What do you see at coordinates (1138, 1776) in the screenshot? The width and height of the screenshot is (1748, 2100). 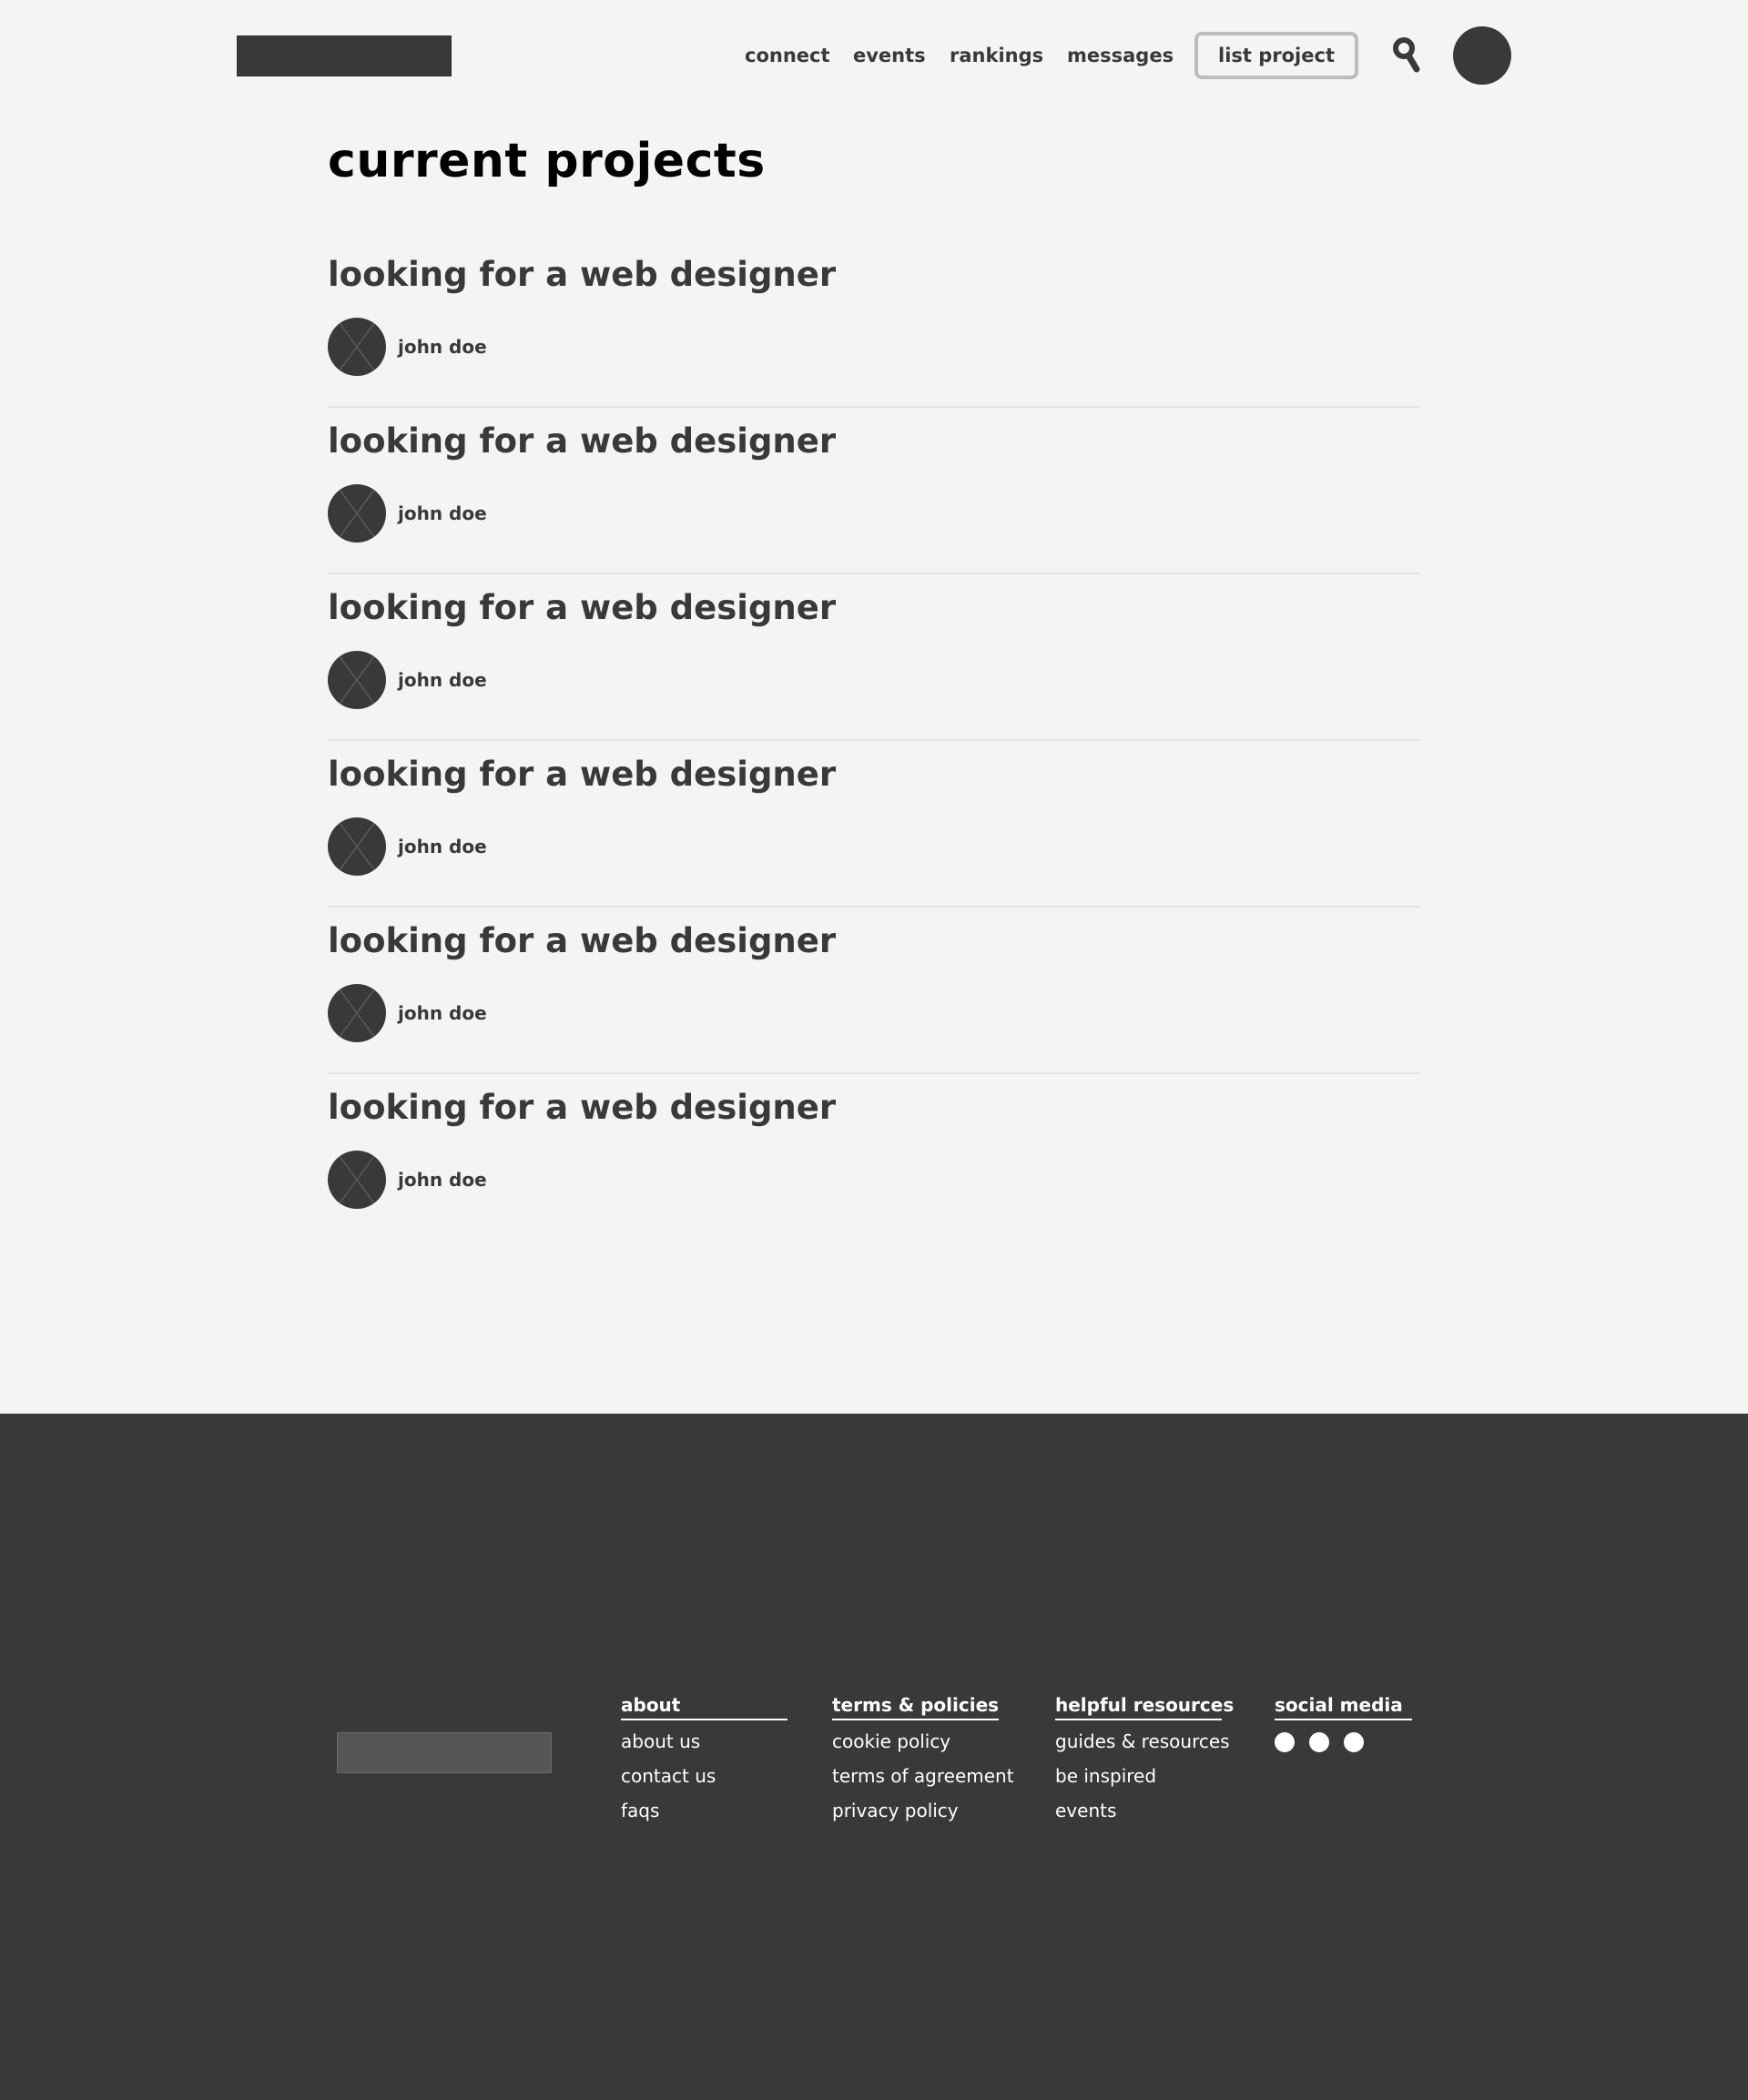 I see `footer-link-be-inspired: be inspired` at bounding box center [1138, 1776].